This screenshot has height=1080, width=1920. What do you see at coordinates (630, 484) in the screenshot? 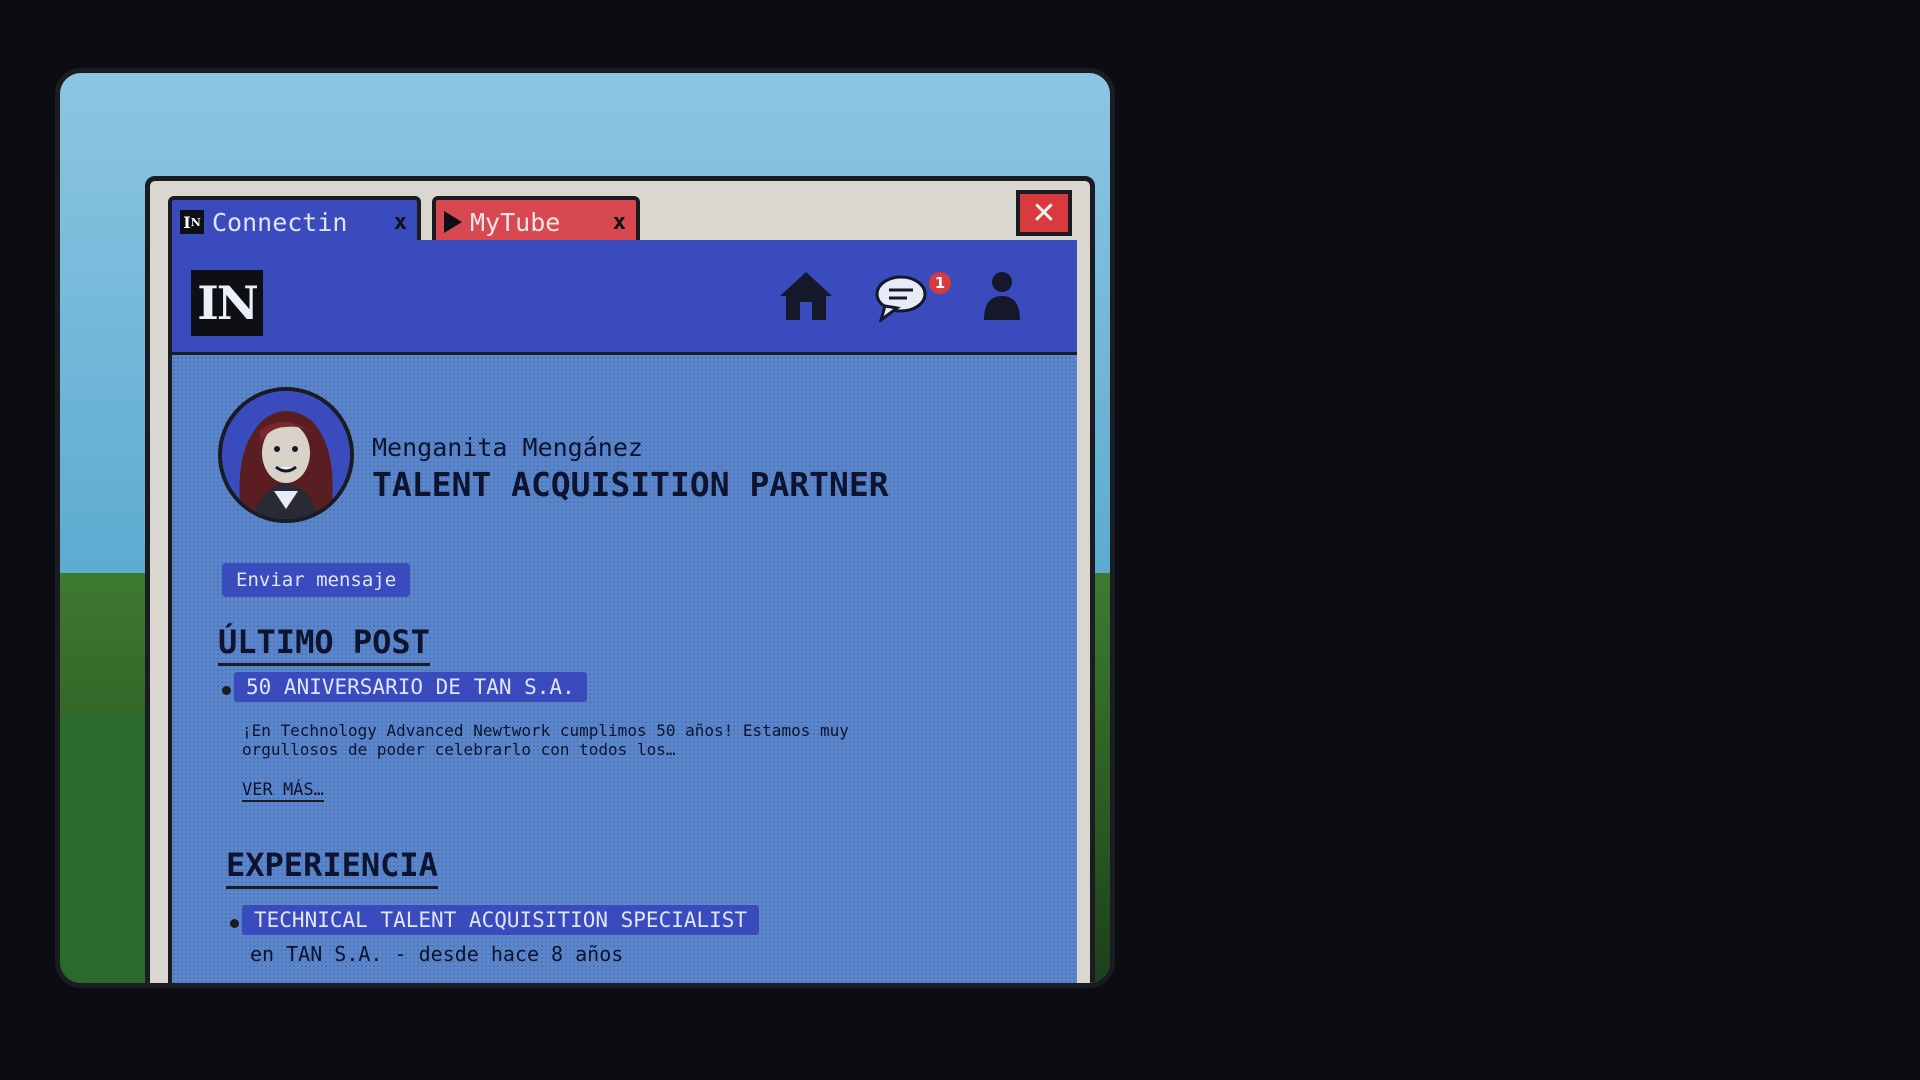
I see `profile-title: TALENT ACQUISITION PARTNER` at bounding box center [630, 484].